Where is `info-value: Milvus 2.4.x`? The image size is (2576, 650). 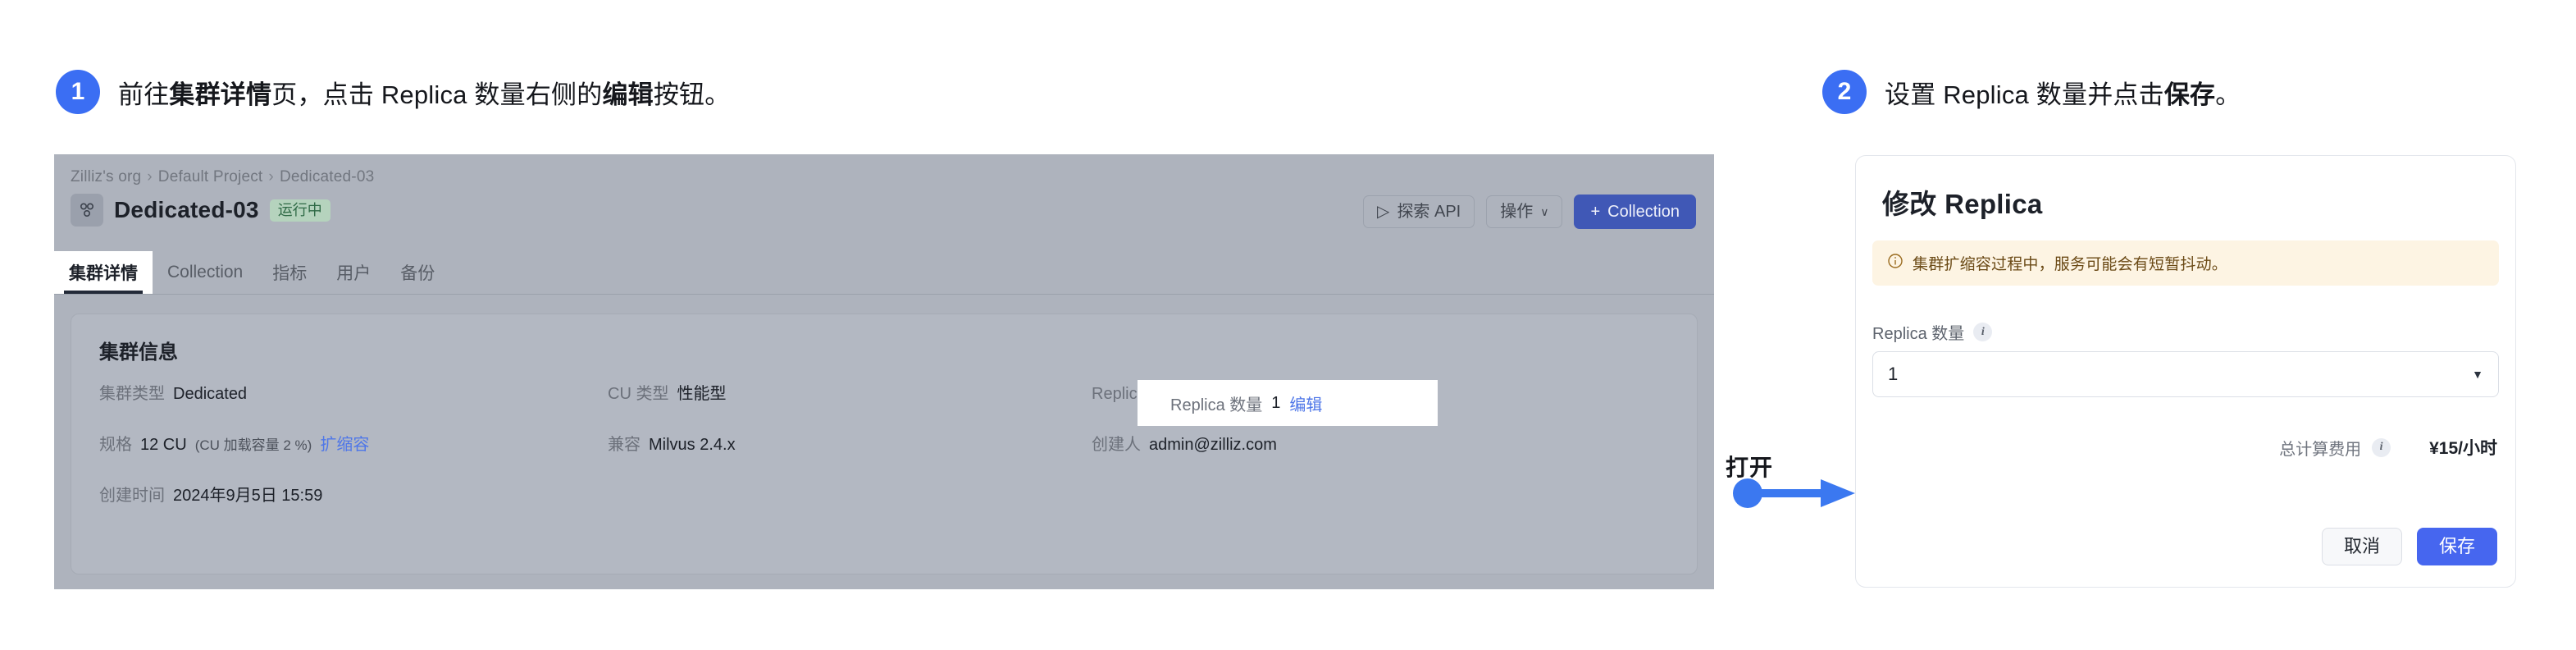 info-value: Milvus 2.4.x is located at coordinates (692, 445).